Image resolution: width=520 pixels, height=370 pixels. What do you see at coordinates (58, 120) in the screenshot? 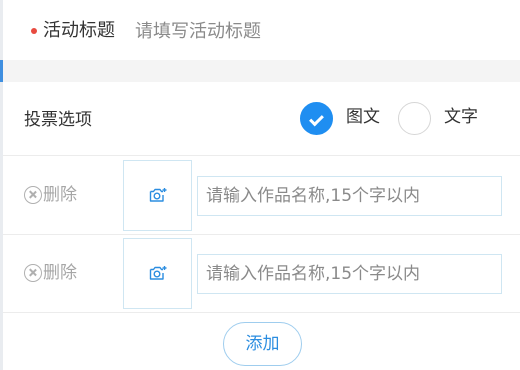
I see `vote-options-label: 投票选项` at bounding box center [58, 120].